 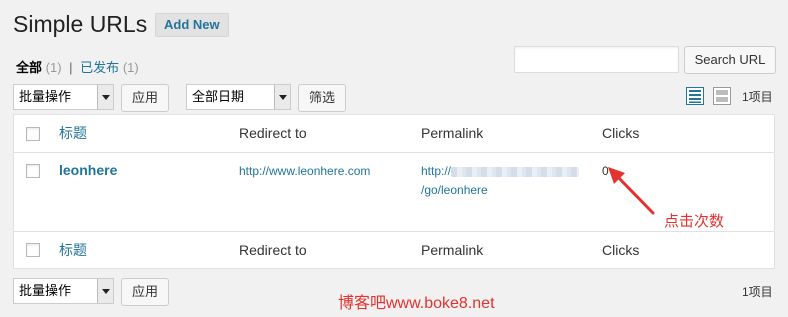 What do you see at coordinates (722, 96) in the screenshot?
I see `excerpt-view-icon` at bounding box center [722, 96].